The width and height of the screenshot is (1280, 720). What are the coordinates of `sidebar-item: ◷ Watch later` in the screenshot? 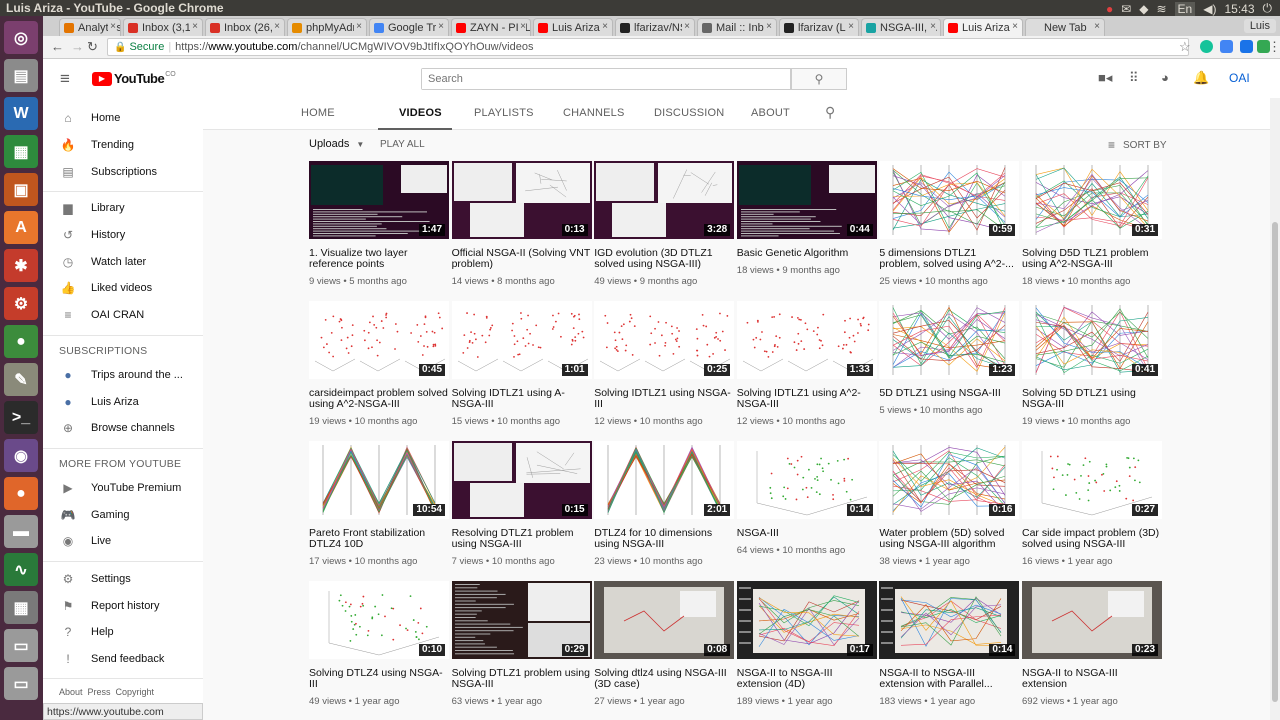 It's located at (123, 261).